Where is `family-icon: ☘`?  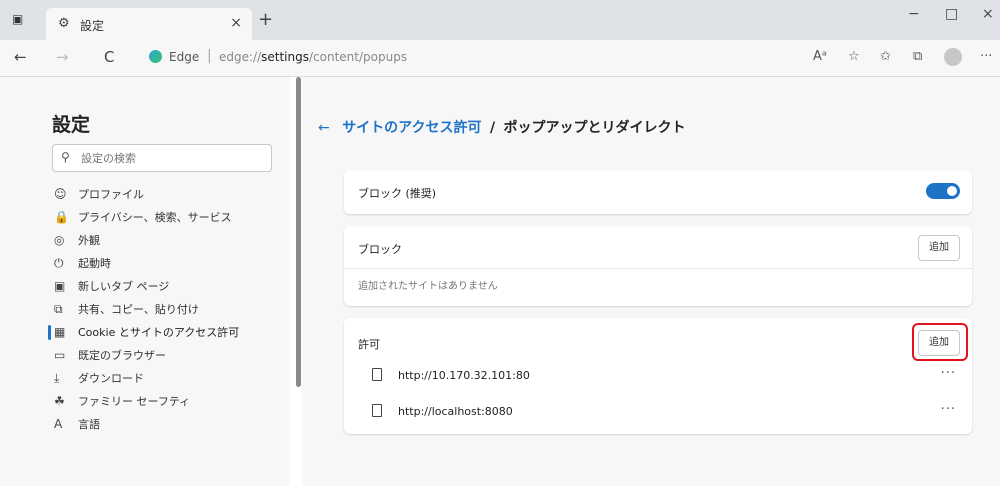 family-icon: ☘ is located at coordinates (59, 401).